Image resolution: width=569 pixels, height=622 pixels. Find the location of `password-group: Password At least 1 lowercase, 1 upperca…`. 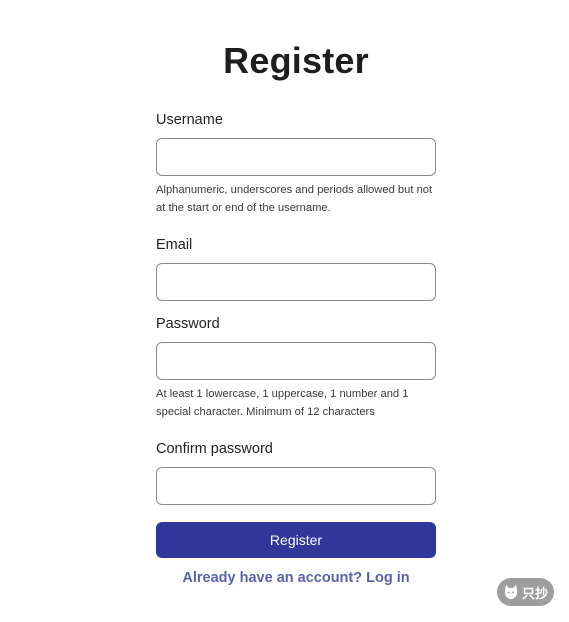

password-group: Password At least 1 lowercase, 1 upperca… is located at coordinates (296, 367).